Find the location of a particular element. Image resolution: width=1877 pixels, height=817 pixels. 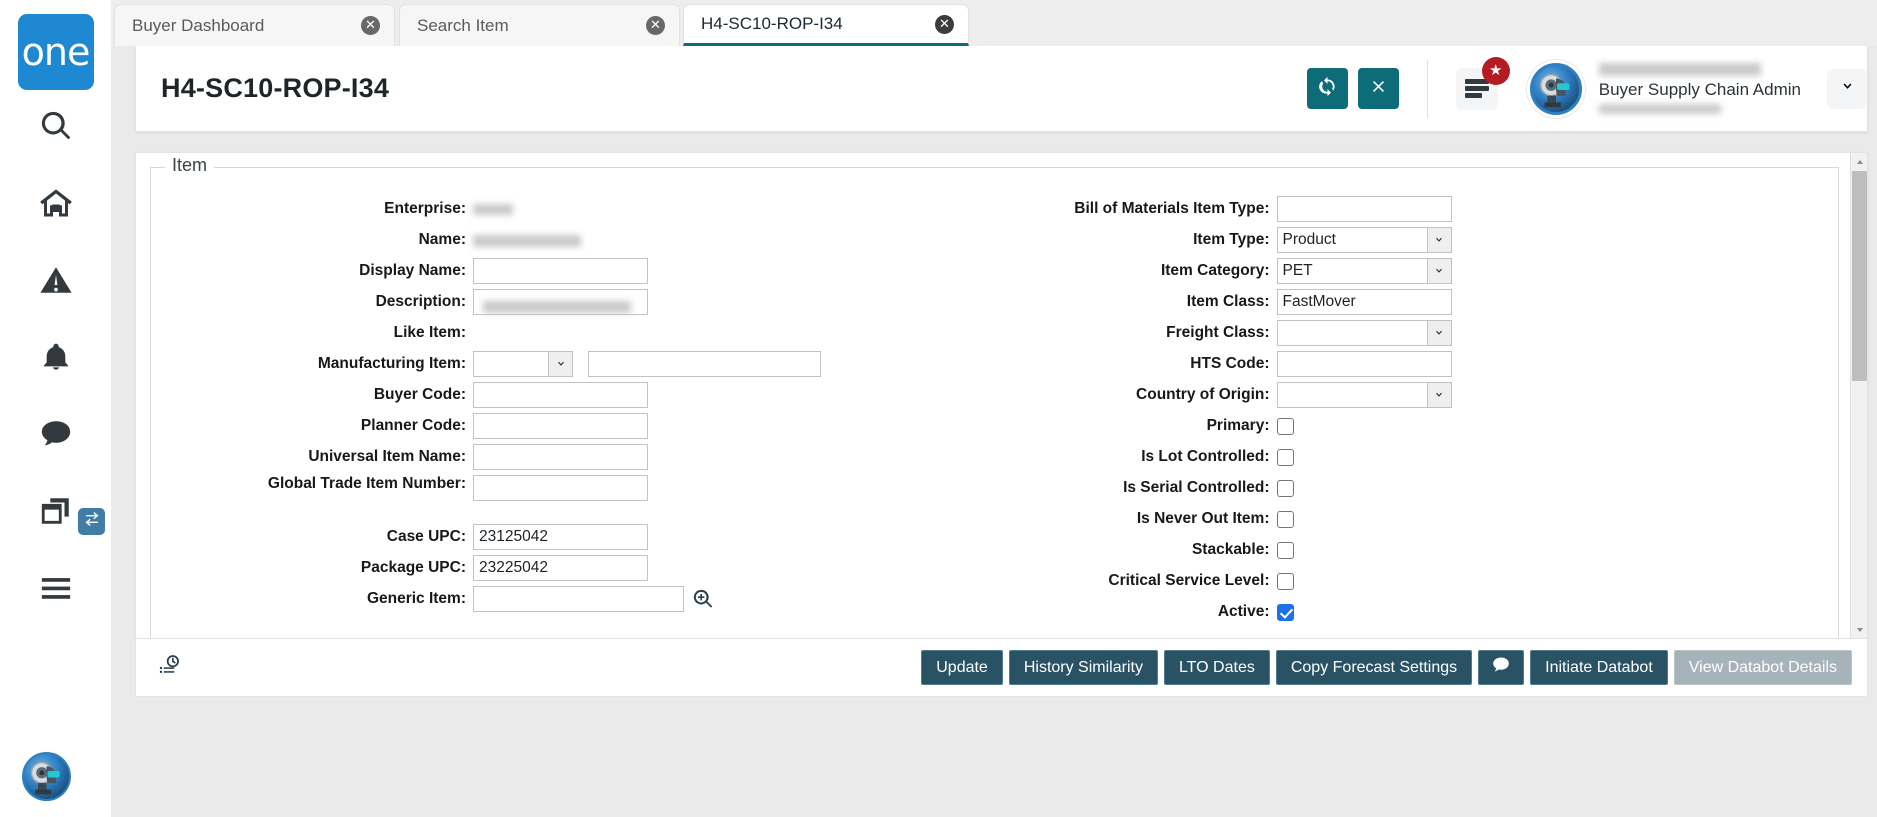

field-package-upc: Package UPC: is located at coordinates (573, 568).